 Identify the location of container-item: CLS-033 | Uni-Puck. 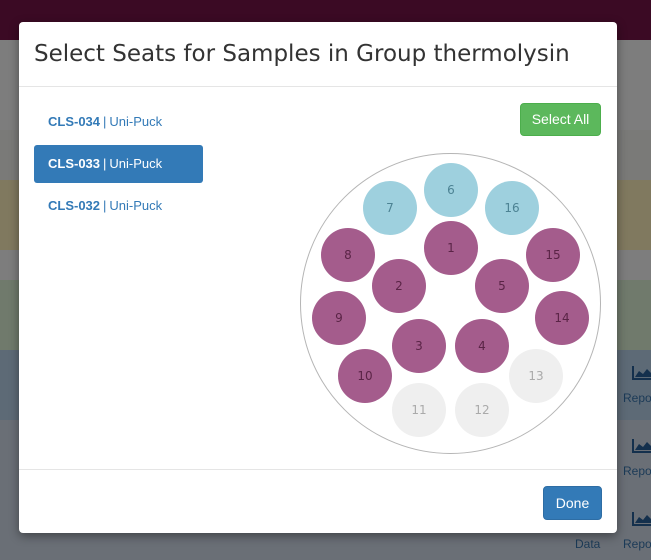
(118, 164).